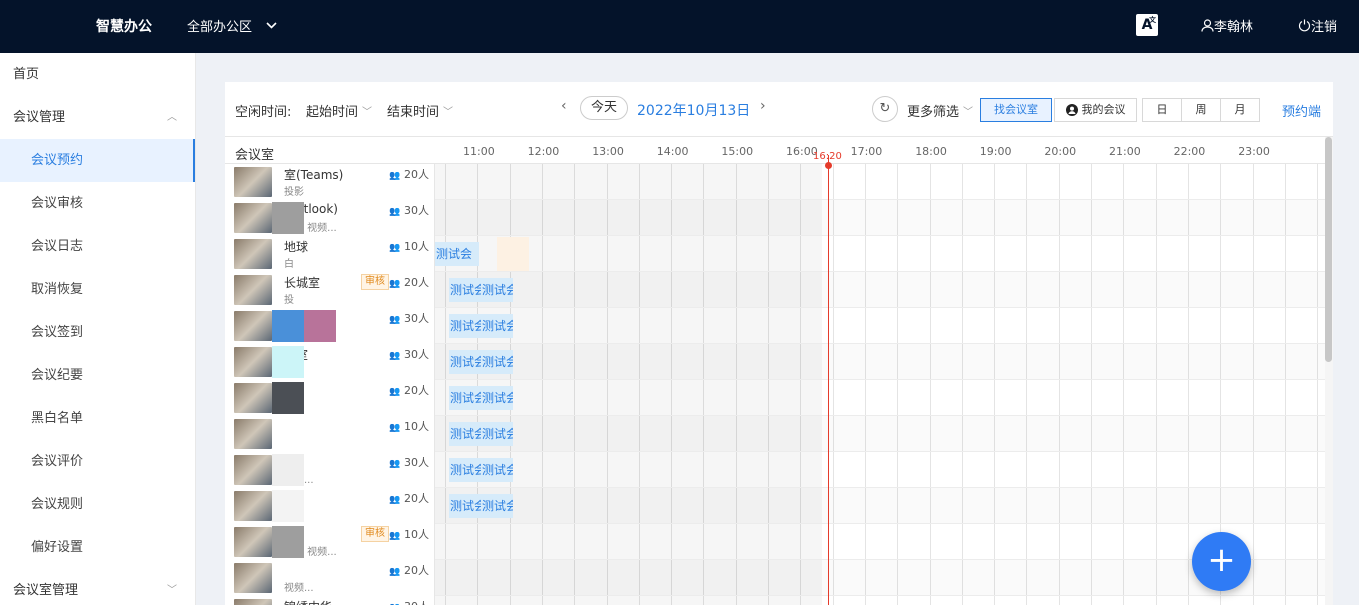 The width and height of the screenshot is (1359, 605). I want to click on view-day-button: 日, so click(1162, 110).